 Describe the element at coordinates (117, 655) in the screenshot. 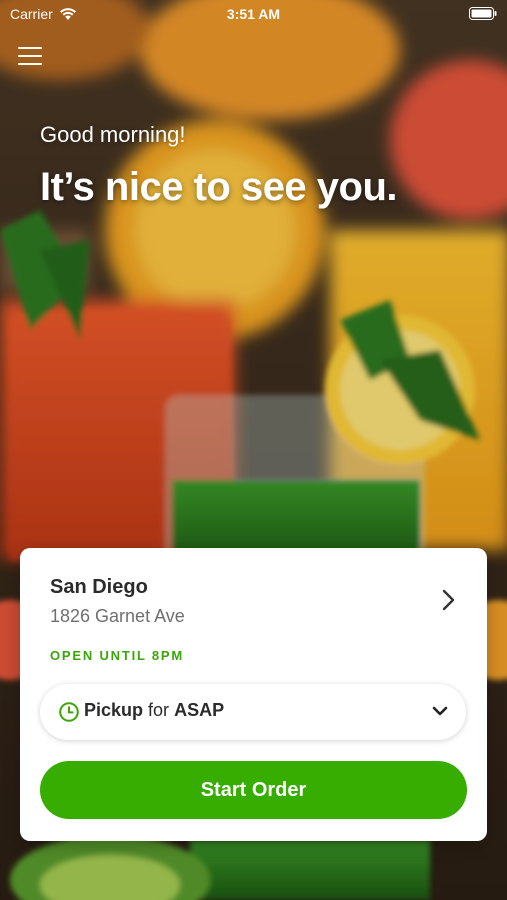

I see `store-hours-status: OPEN UNTIL 8PM` at that location.